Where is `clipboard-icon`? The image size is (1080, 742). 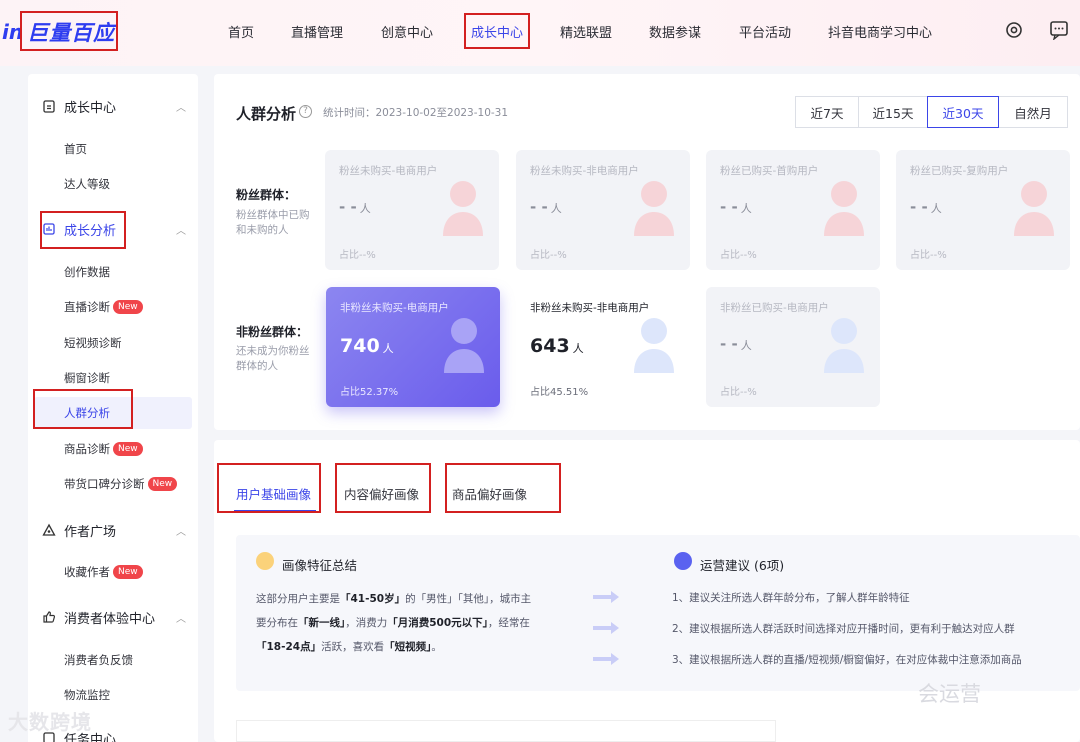
clipboard-icon is located at coordinates (49, 106).